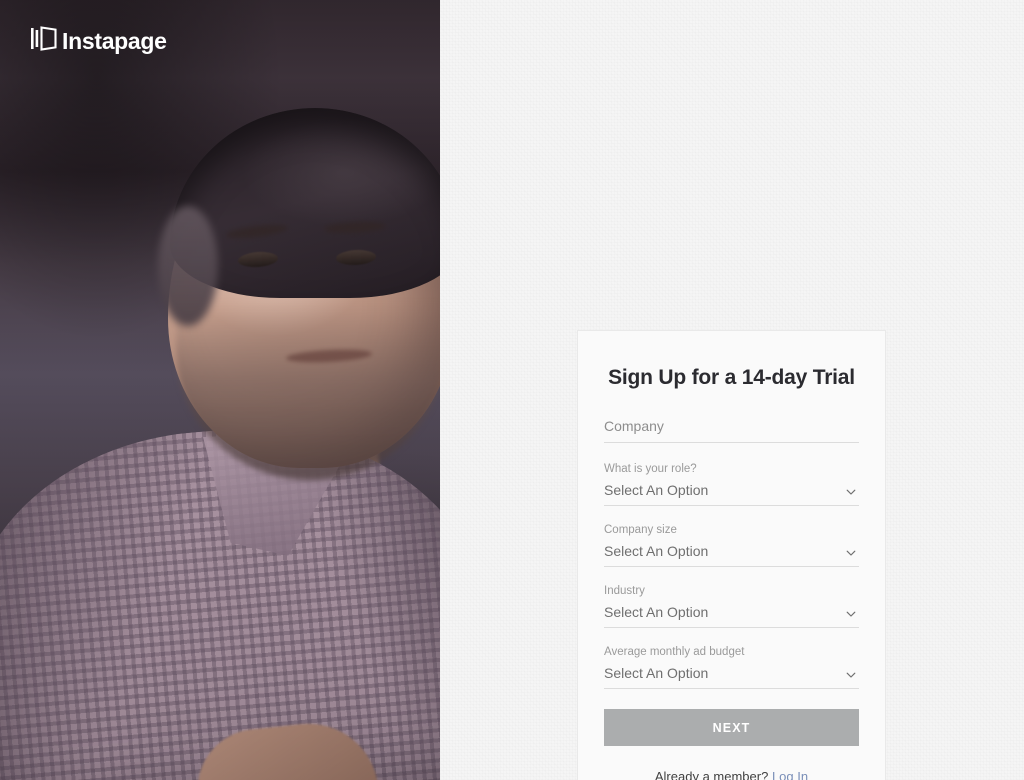 This screenshot has width=1024, height=780. Describe the element at coordinates (731, 426) in the screenshot. I see `company-input: Company` at that location.